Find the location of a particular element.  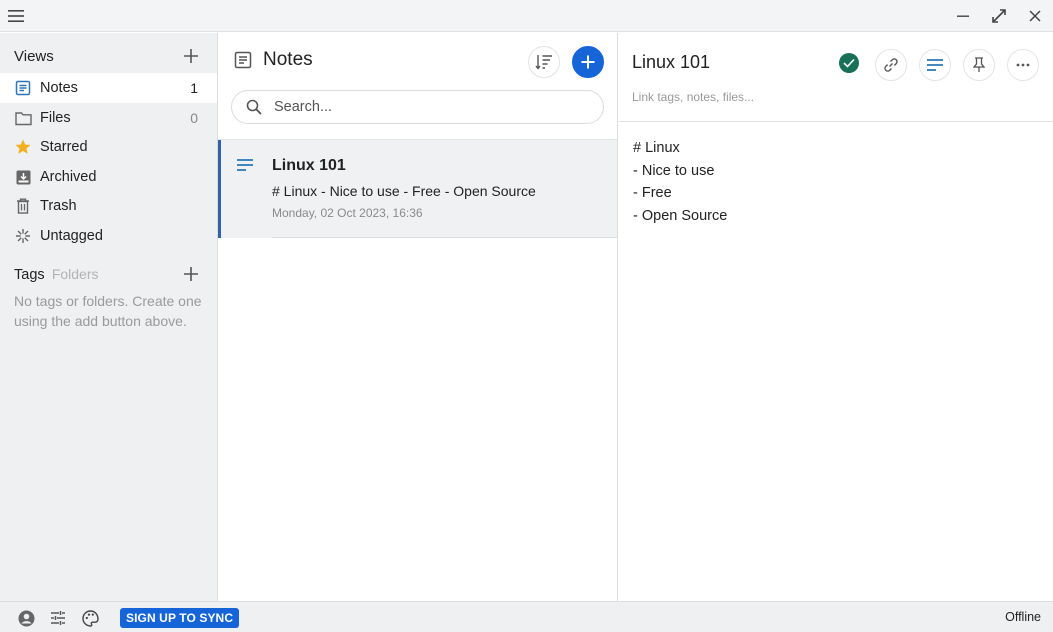

search-field is located at coordinates (417, 107).